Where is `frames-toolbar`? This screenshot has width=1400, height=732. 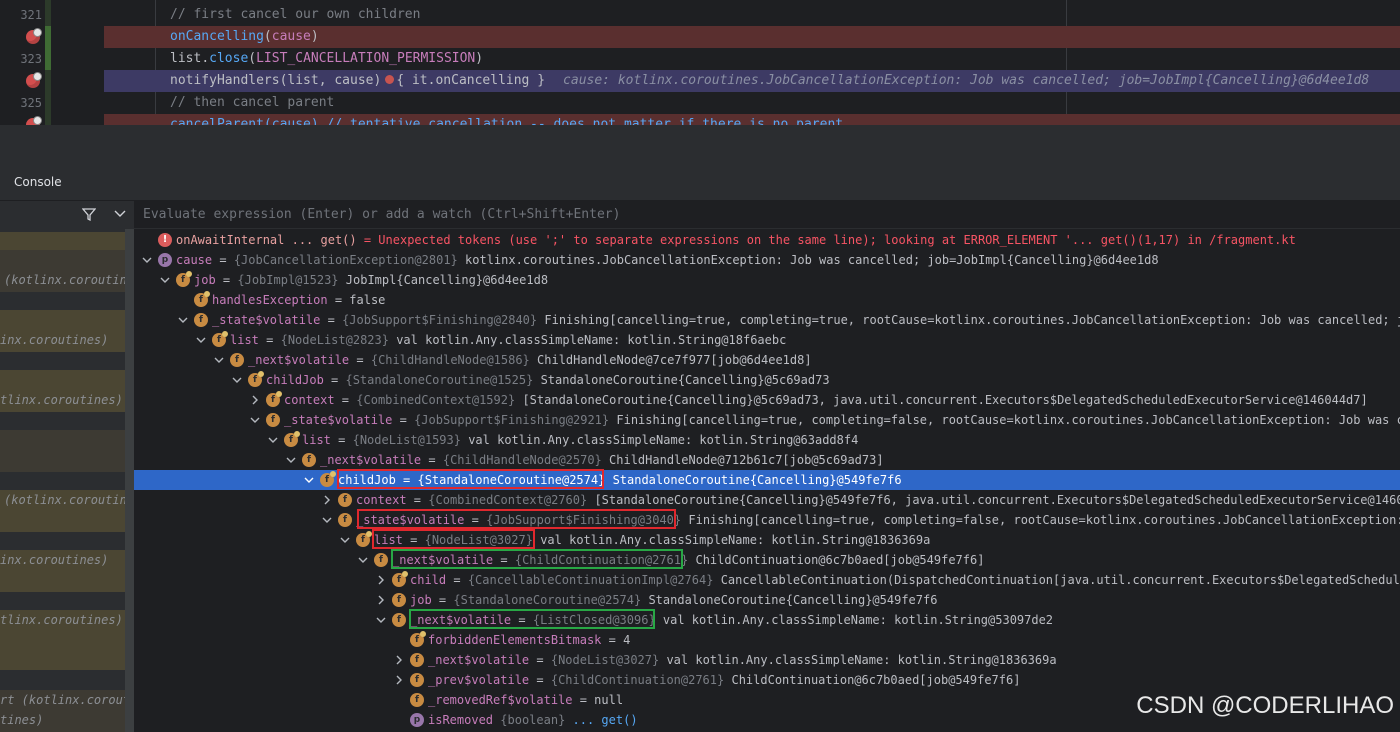 frames-toolbar is located at coordinates (67, 215).